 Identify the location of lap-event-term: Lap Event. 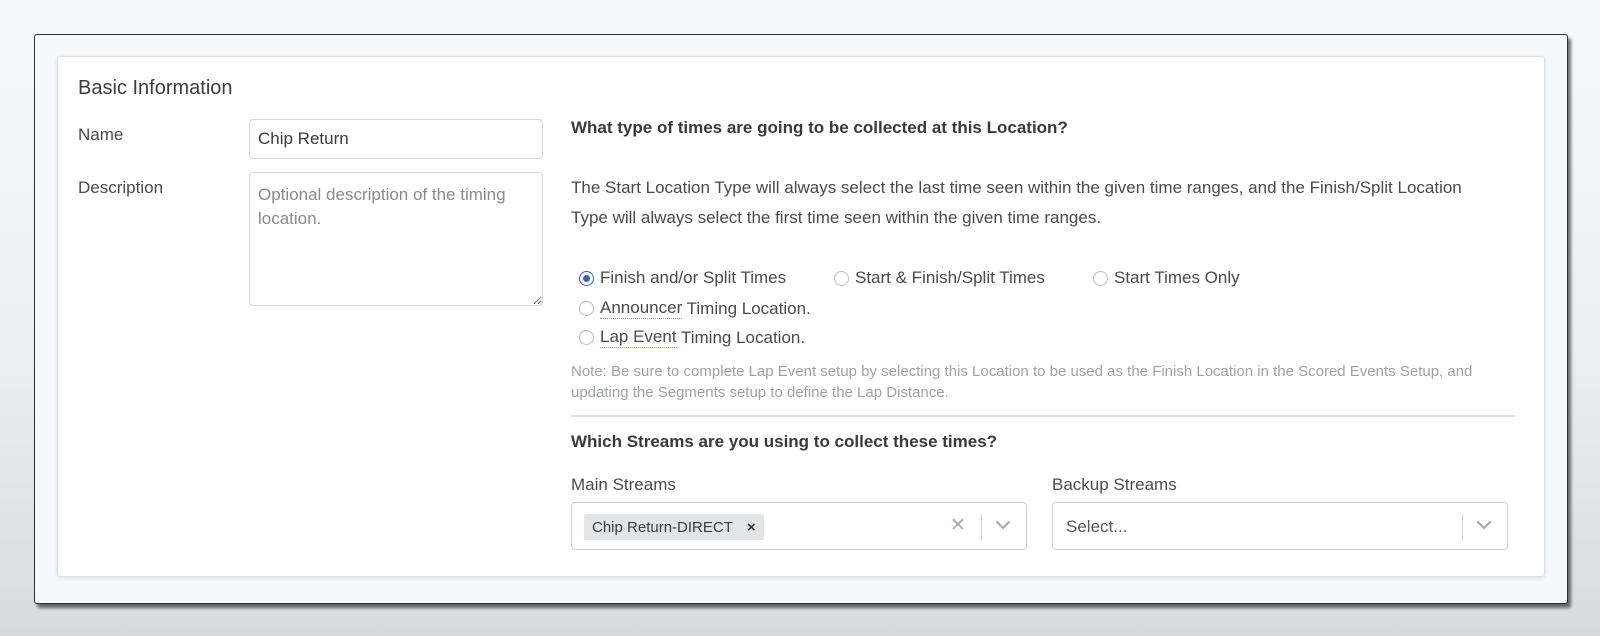
(638, 337).